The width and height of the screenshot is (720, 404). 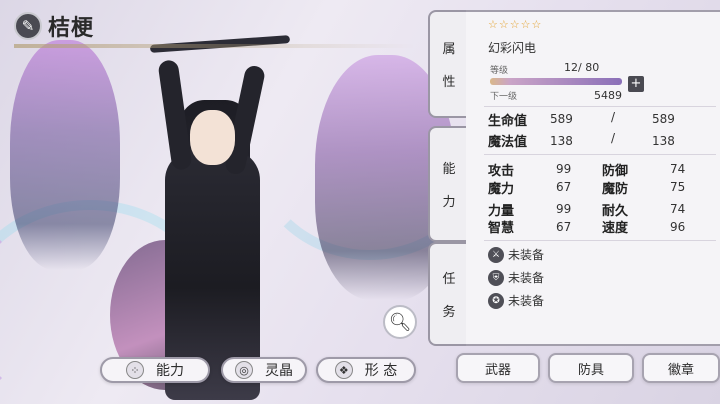 I want to click on stat-wisdom-label: 智慧, so click(x=501, y=228).